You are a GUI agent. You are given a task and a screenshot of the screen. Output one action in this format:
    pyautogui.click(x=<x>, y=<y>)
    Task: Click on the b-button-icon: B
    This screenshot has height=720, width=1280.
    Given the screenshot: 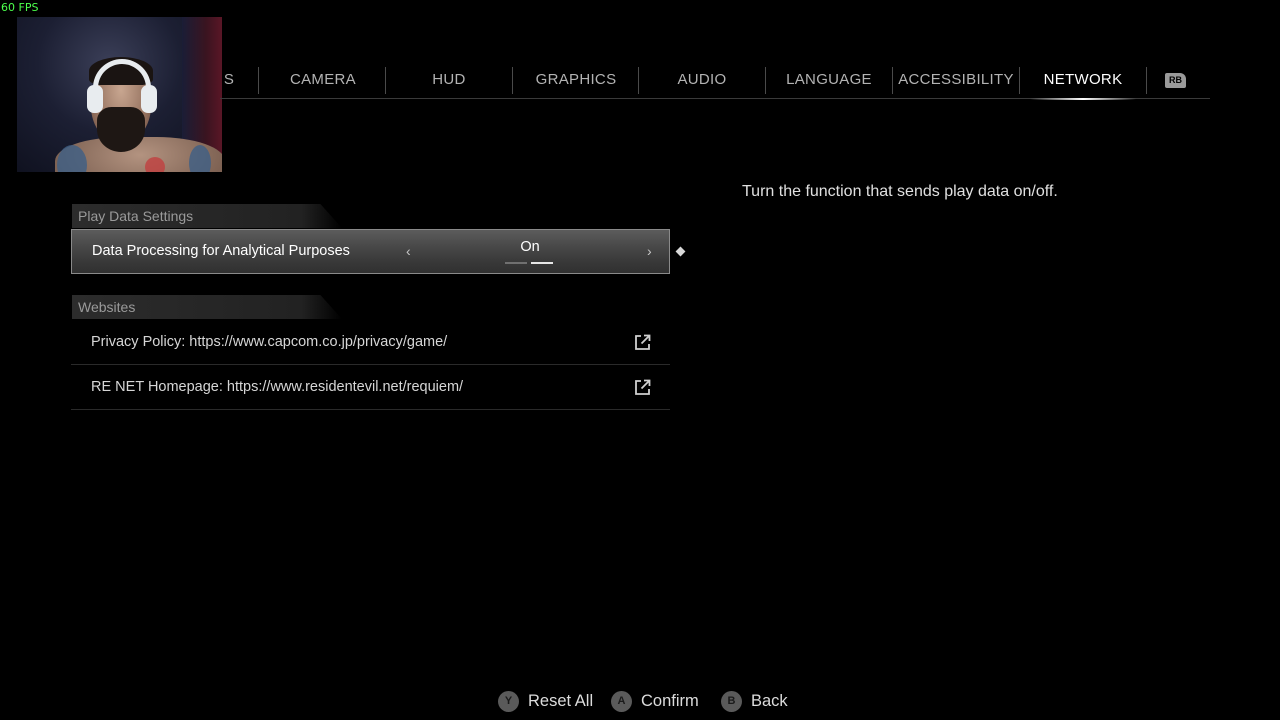 What is the action you would take?
    pyautogui.click(x=731, y=701)
    